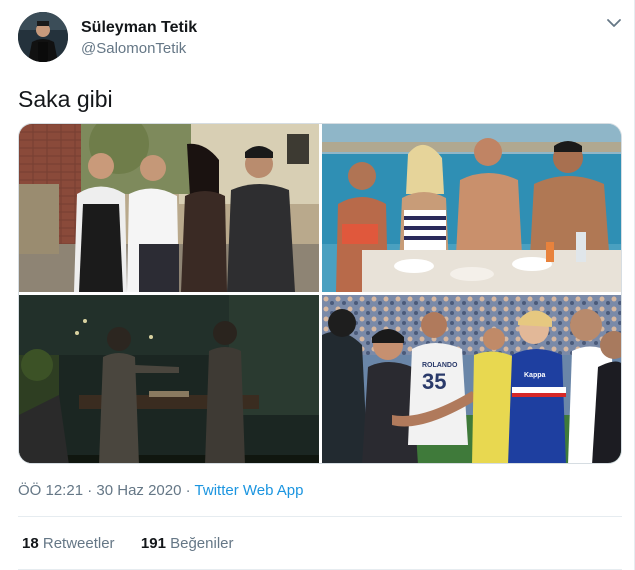 The width and height of the screenshot is (635, 570). What do you see at coordinates (138, 490) in the screenshot?
I see `tweet-date: 30 Haz 2020` at bounding box center [138, 490].